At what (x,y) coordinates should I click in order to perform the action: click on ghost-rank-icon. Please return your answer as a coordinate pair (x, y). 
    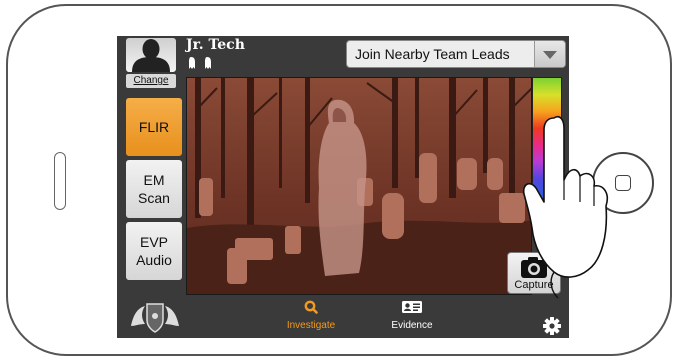
    Looking at the image, I should click on (200, 63).